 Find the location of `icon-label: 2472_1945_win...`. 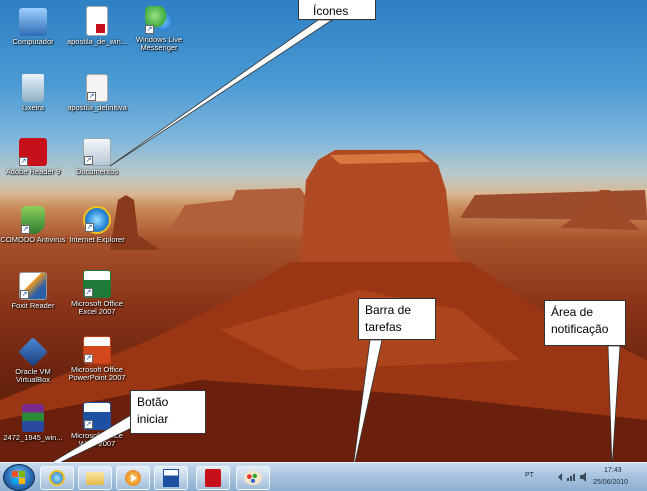

icon-label: 2472_1945_win... is located at coordinates (33, 437).